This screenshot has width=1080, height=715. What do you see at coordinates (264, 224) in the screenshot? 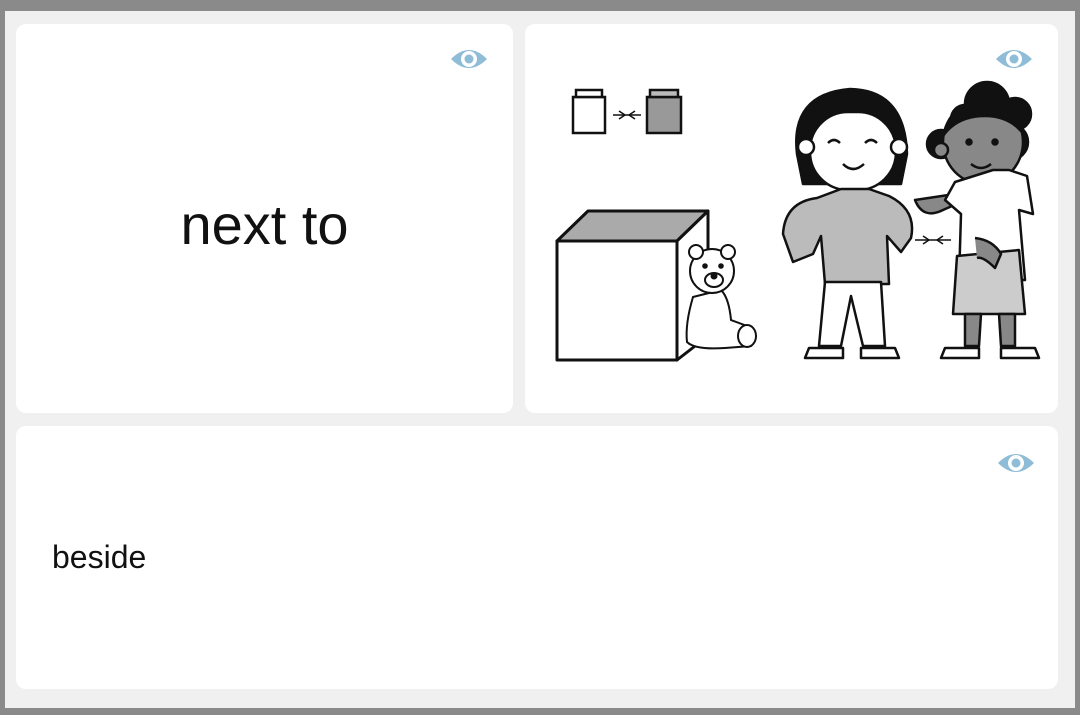
I see `word-label: next to` at bounding box center [264, 224].